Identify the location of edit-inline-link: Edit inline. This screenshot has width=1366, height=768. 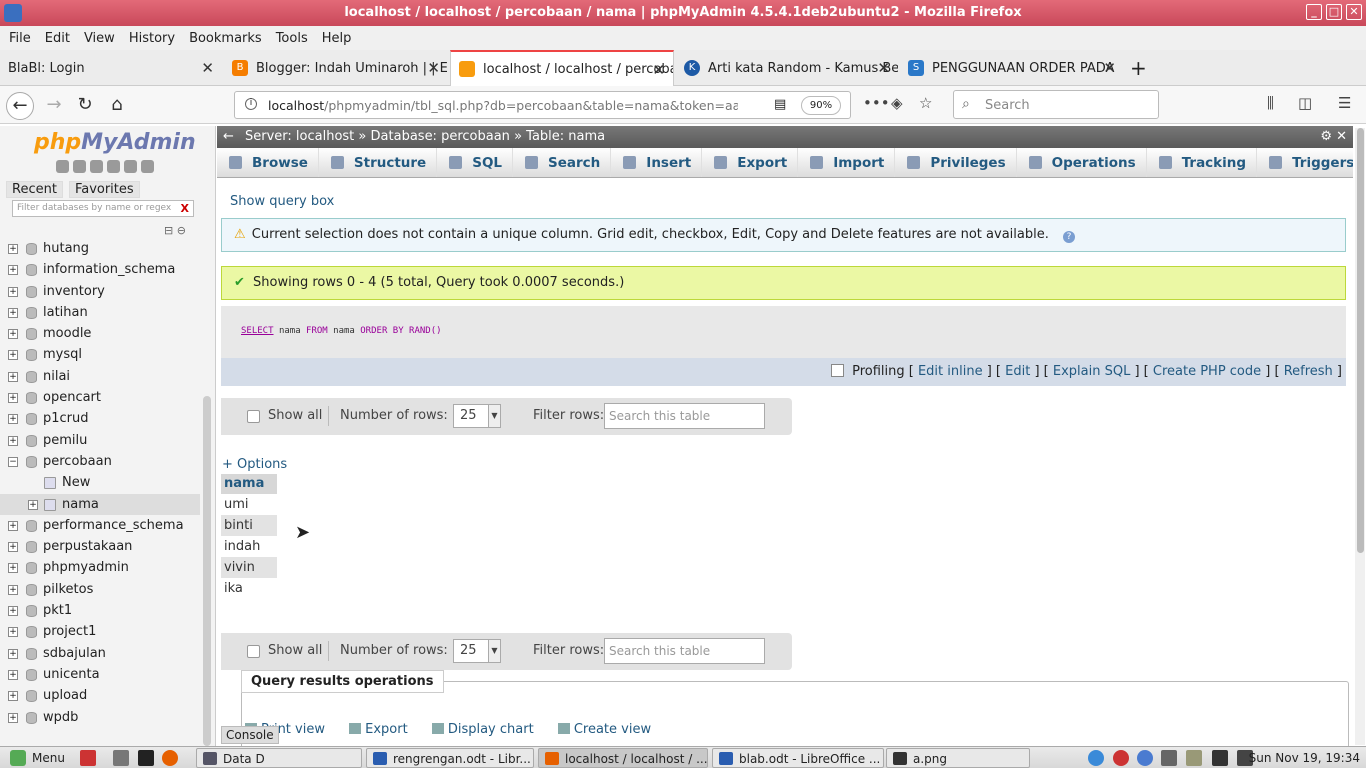
(950, 371).